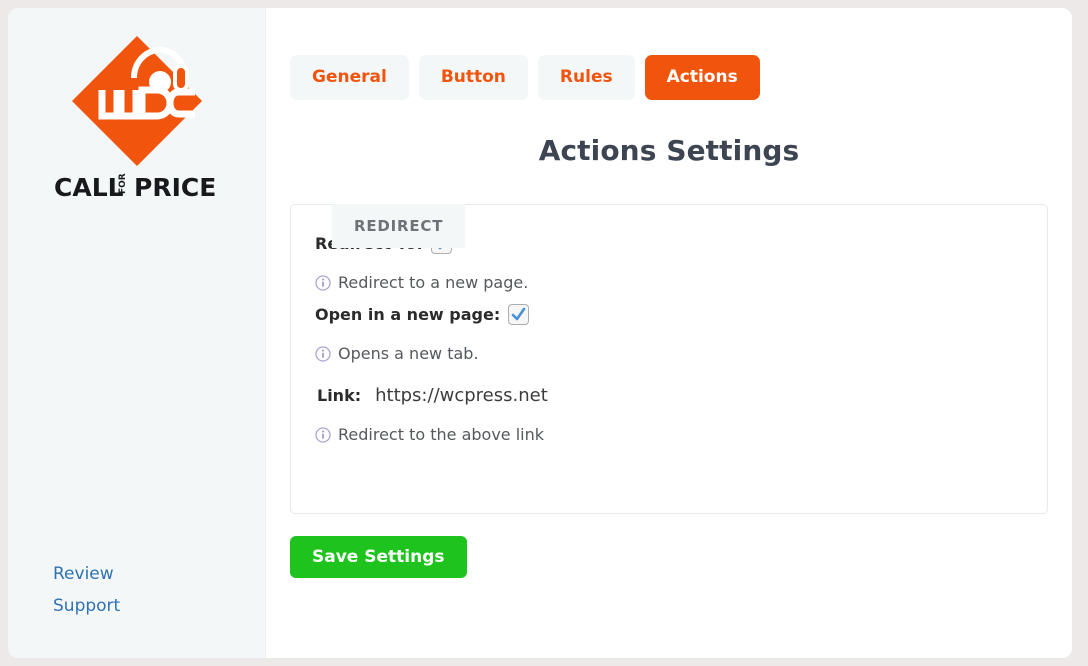 This screenshot has width=1088, height=666. What do you see at coordinates (433, 282) in the screenshot?
I see `redirect-to-hint-text: Redirect to a new page.` at bounding box center [433, 282].